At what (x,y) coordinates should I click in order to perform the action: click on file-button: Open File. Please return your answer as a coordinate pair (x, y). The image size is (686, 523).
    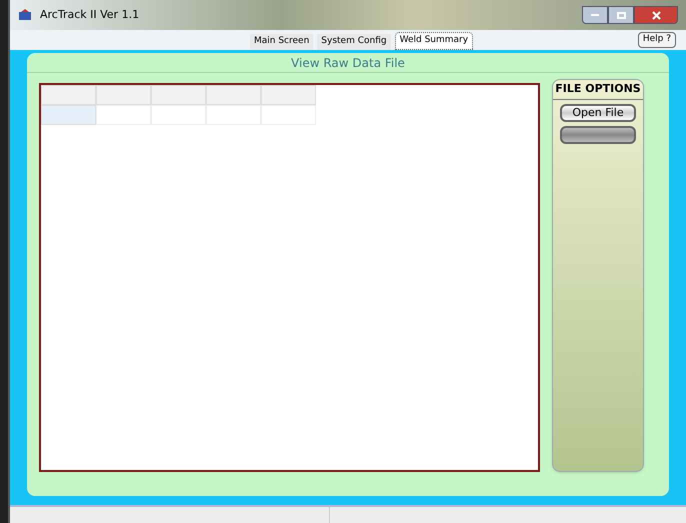
    Looking at the image, I should click on (598, 113).